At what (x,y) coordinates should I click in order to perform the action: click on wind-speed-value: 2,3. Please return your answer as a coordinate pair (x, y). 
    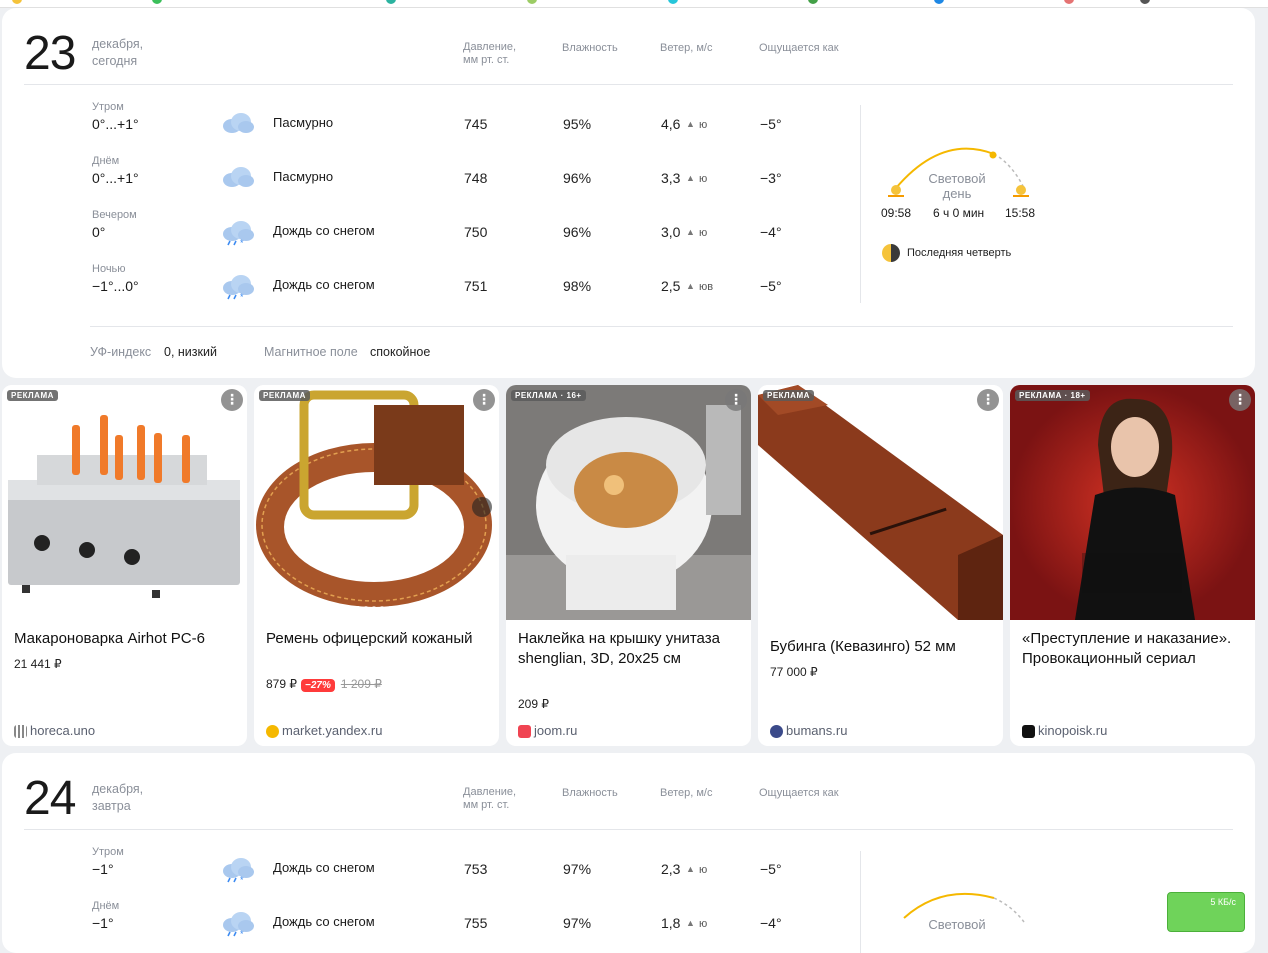
    Looking at the image, I should click on (671, 869).